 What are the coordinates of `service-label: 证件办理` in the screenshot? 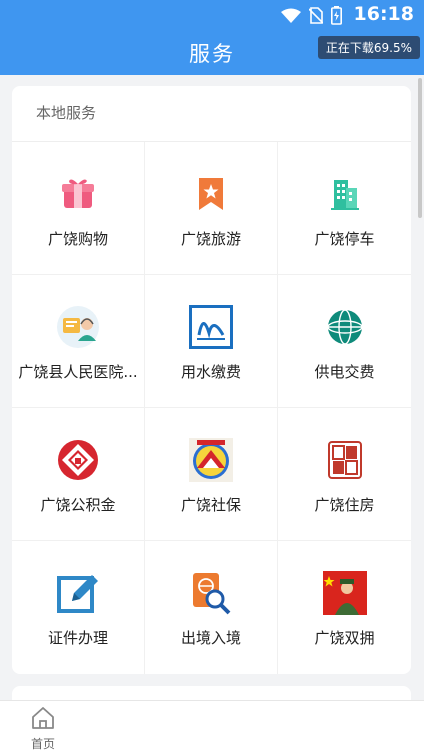 It's located at (77, 638).